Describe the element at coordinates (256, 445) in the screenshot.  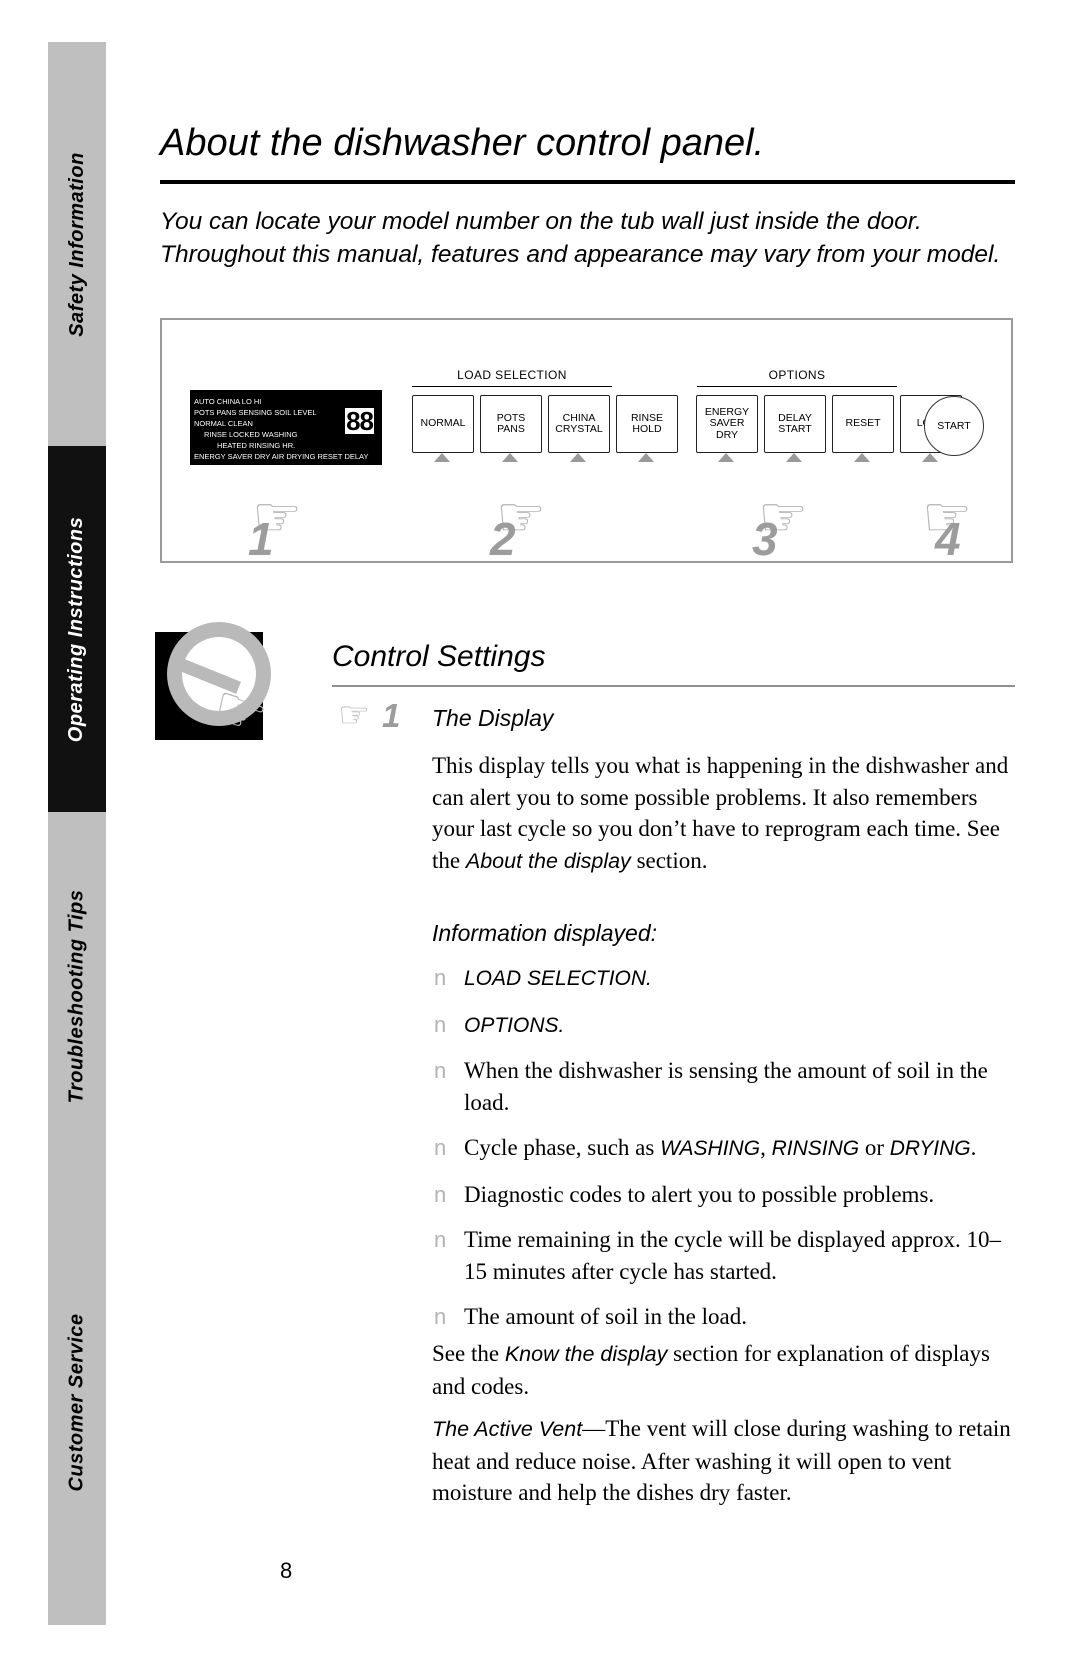
I see `display-row-5: HEATED RINSING HR.` at that location.